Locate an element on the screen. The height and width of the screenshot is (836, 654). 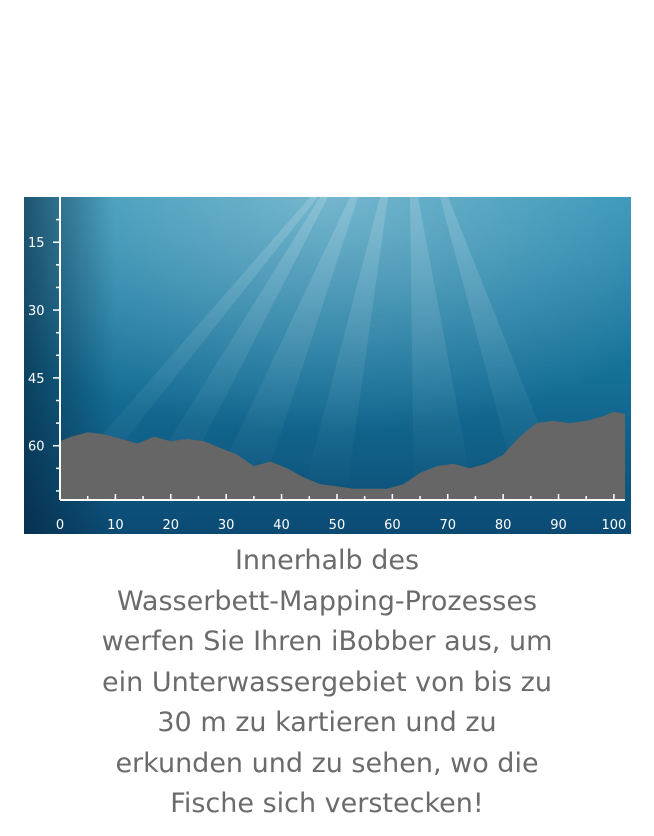
x-tick-label: 60 is located at coordinates (392, 525).